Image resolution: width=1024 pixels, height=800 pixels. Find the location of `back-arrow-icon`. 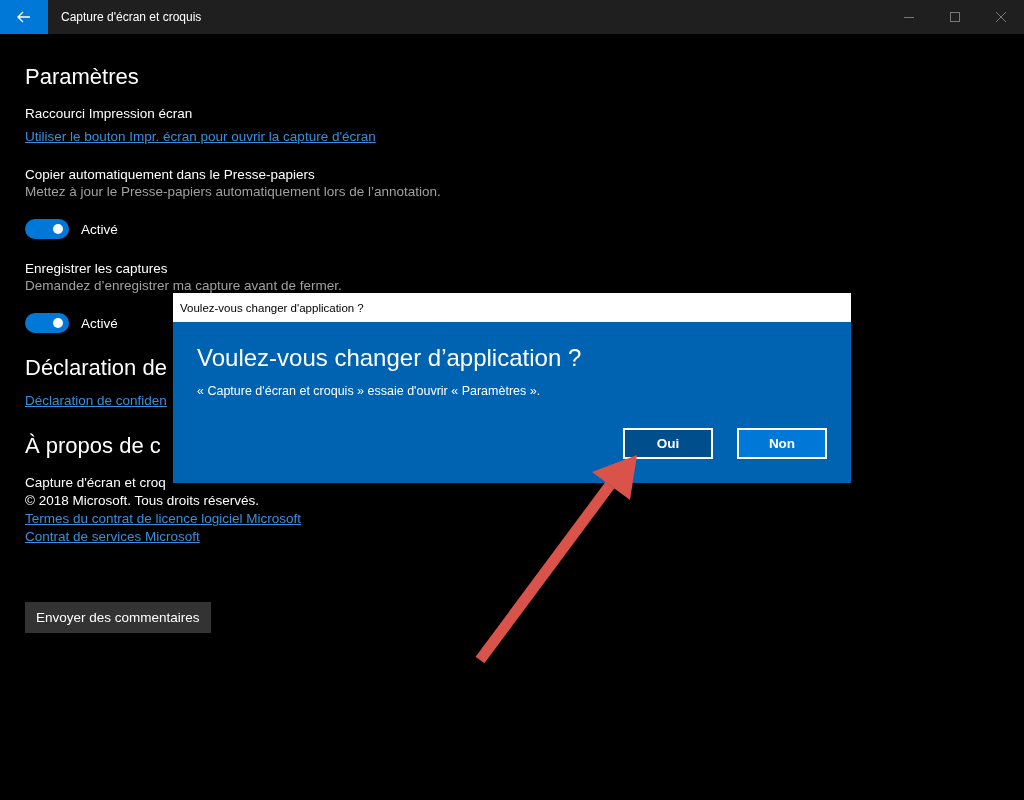

back-arrow-icon is located at coordinates (24, 17).